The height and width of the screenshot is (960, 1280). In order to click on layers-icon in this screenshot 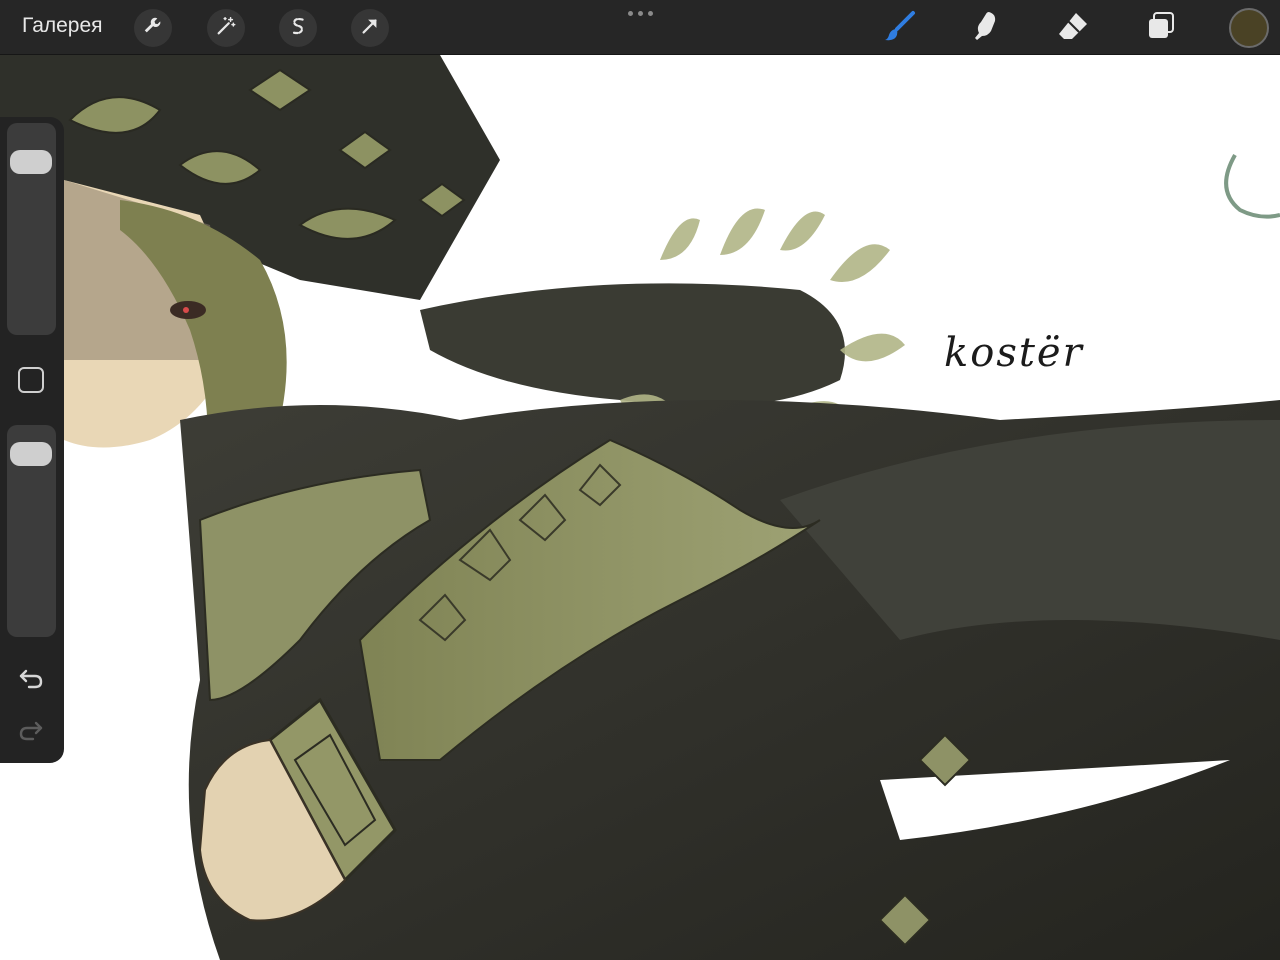, I will do `click(1161, 28)`.